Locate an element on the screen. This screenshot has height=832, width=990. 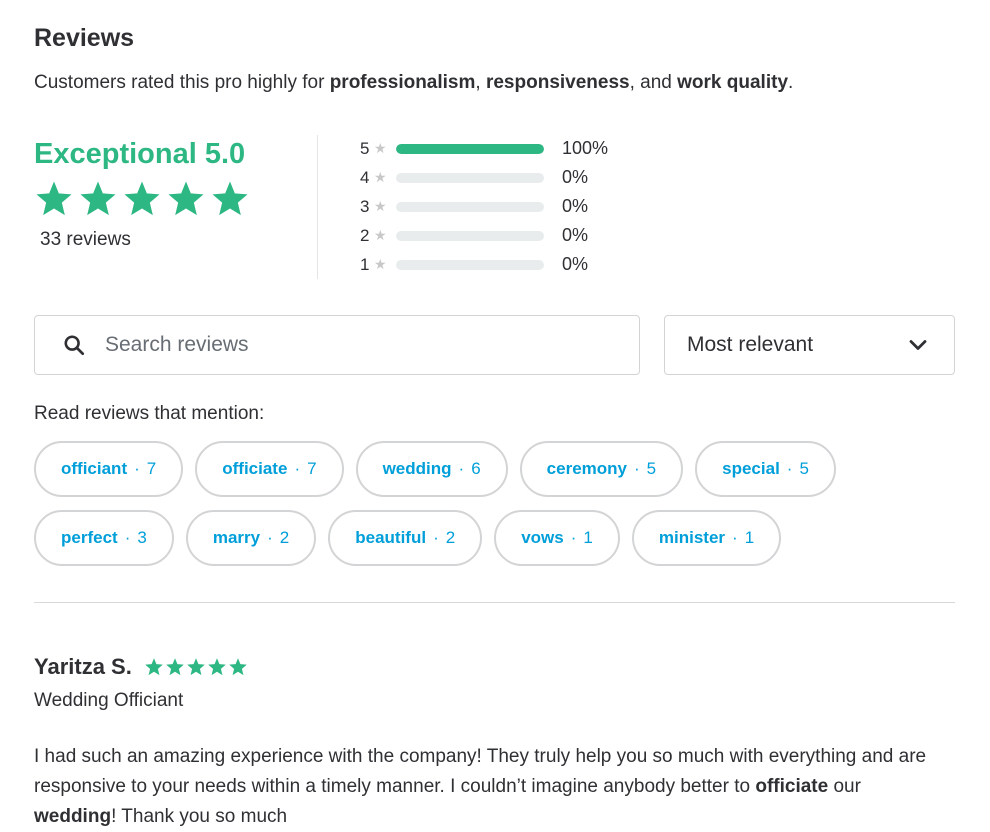
chip-count: 3 is located at coordinates (142, 537).